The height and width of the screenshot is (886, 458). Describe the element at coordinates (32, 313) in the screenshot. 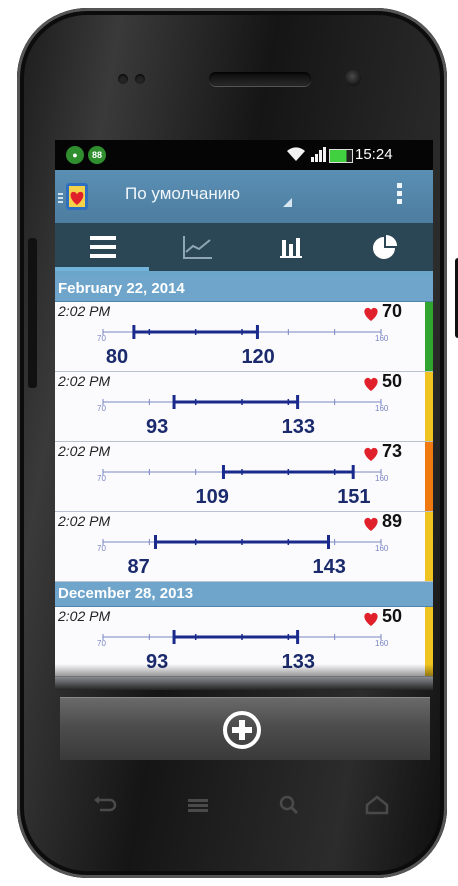

I see `volume-key` at that location.